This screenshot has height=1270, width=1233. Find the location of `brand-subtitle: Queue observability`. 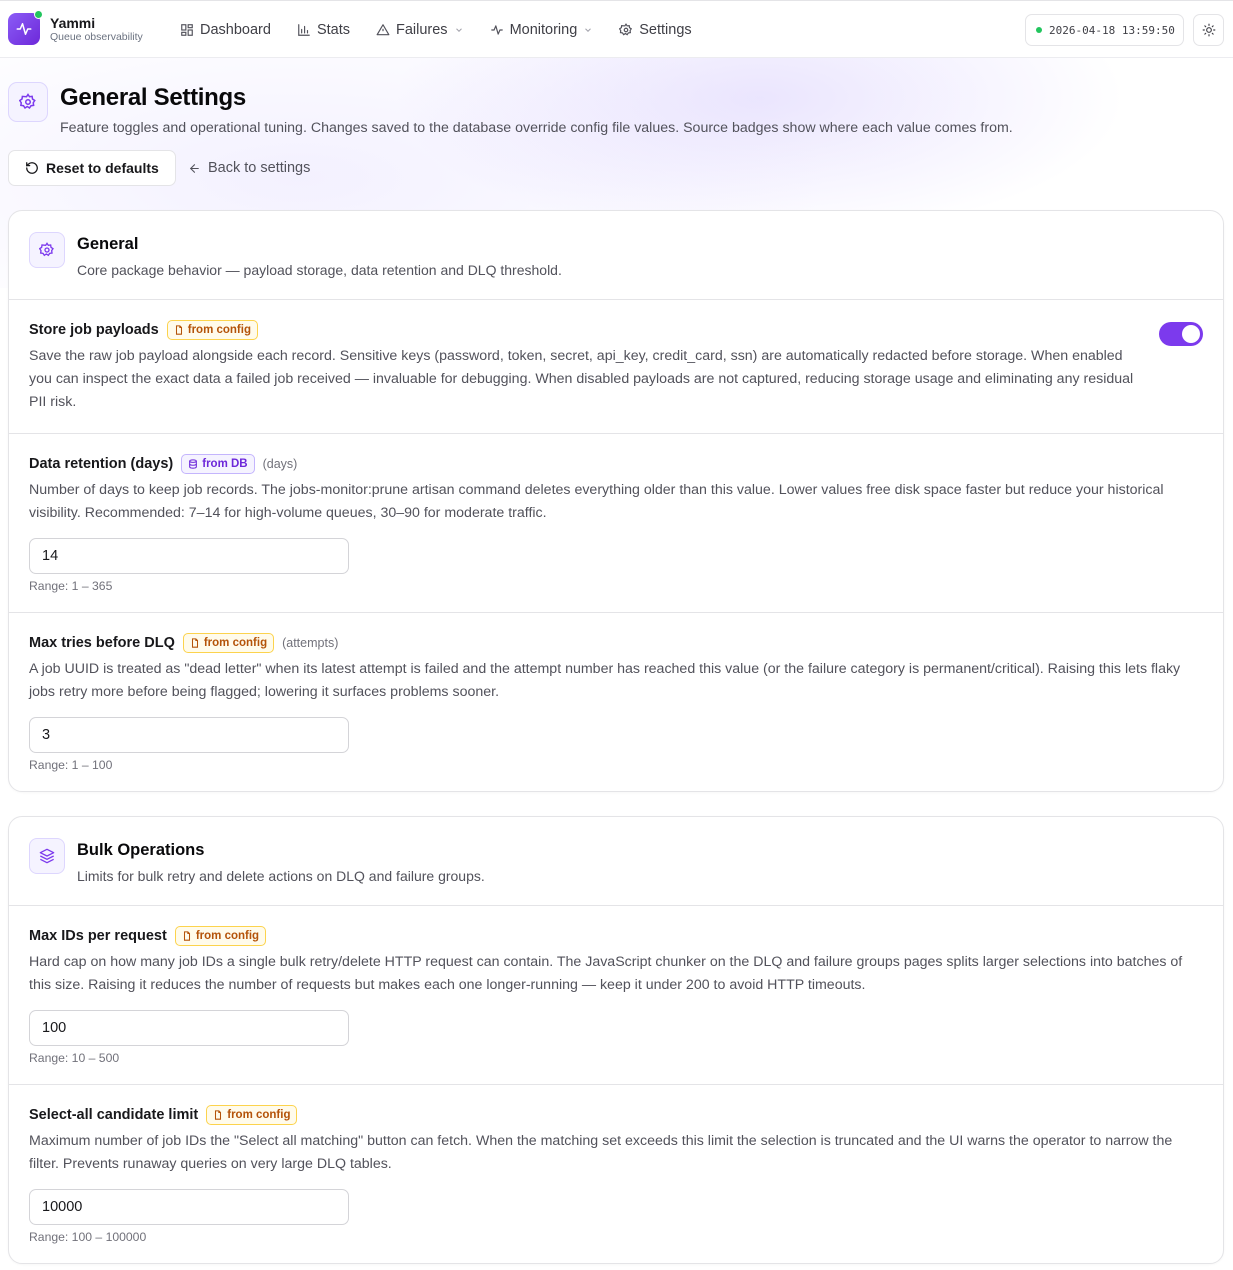

brand-subtitle: Queue observability is located at coordinates (96, 36).